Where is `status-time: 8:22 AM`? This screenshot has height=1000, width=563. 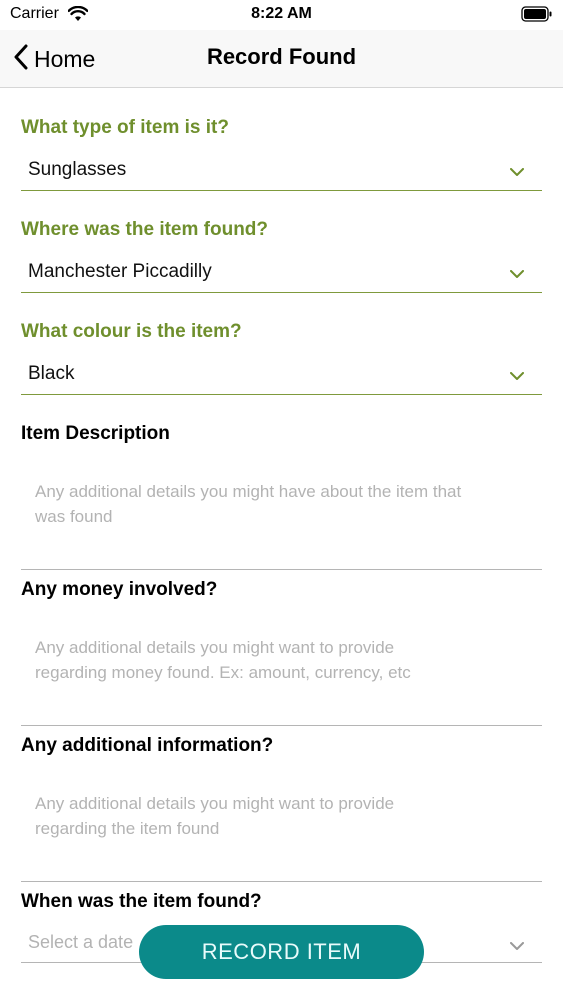
status-time: 8:22 AM is located at coordinates (281, 13).